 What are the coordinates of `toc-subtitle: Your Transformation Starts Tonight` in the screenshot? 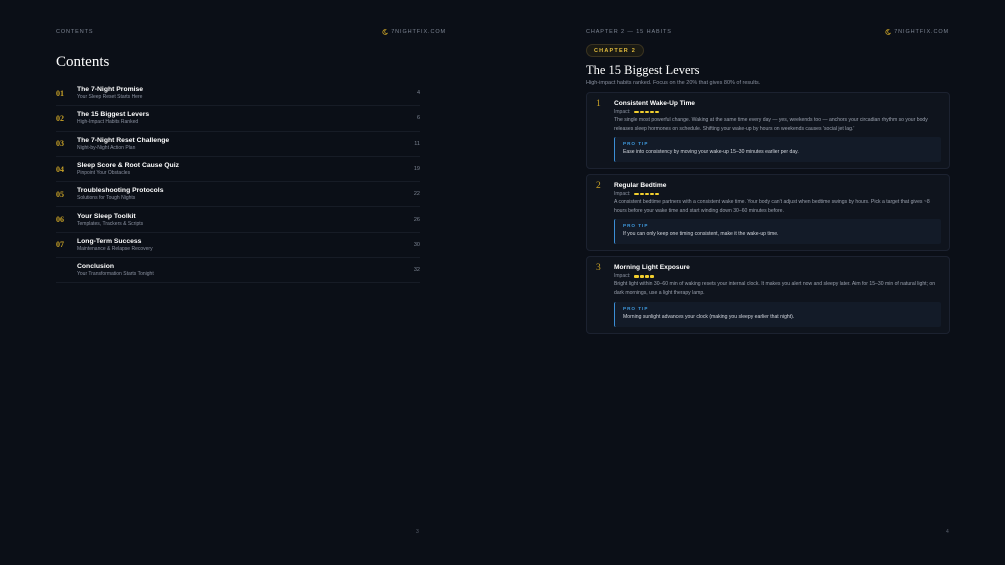 It's located at (115, 274).